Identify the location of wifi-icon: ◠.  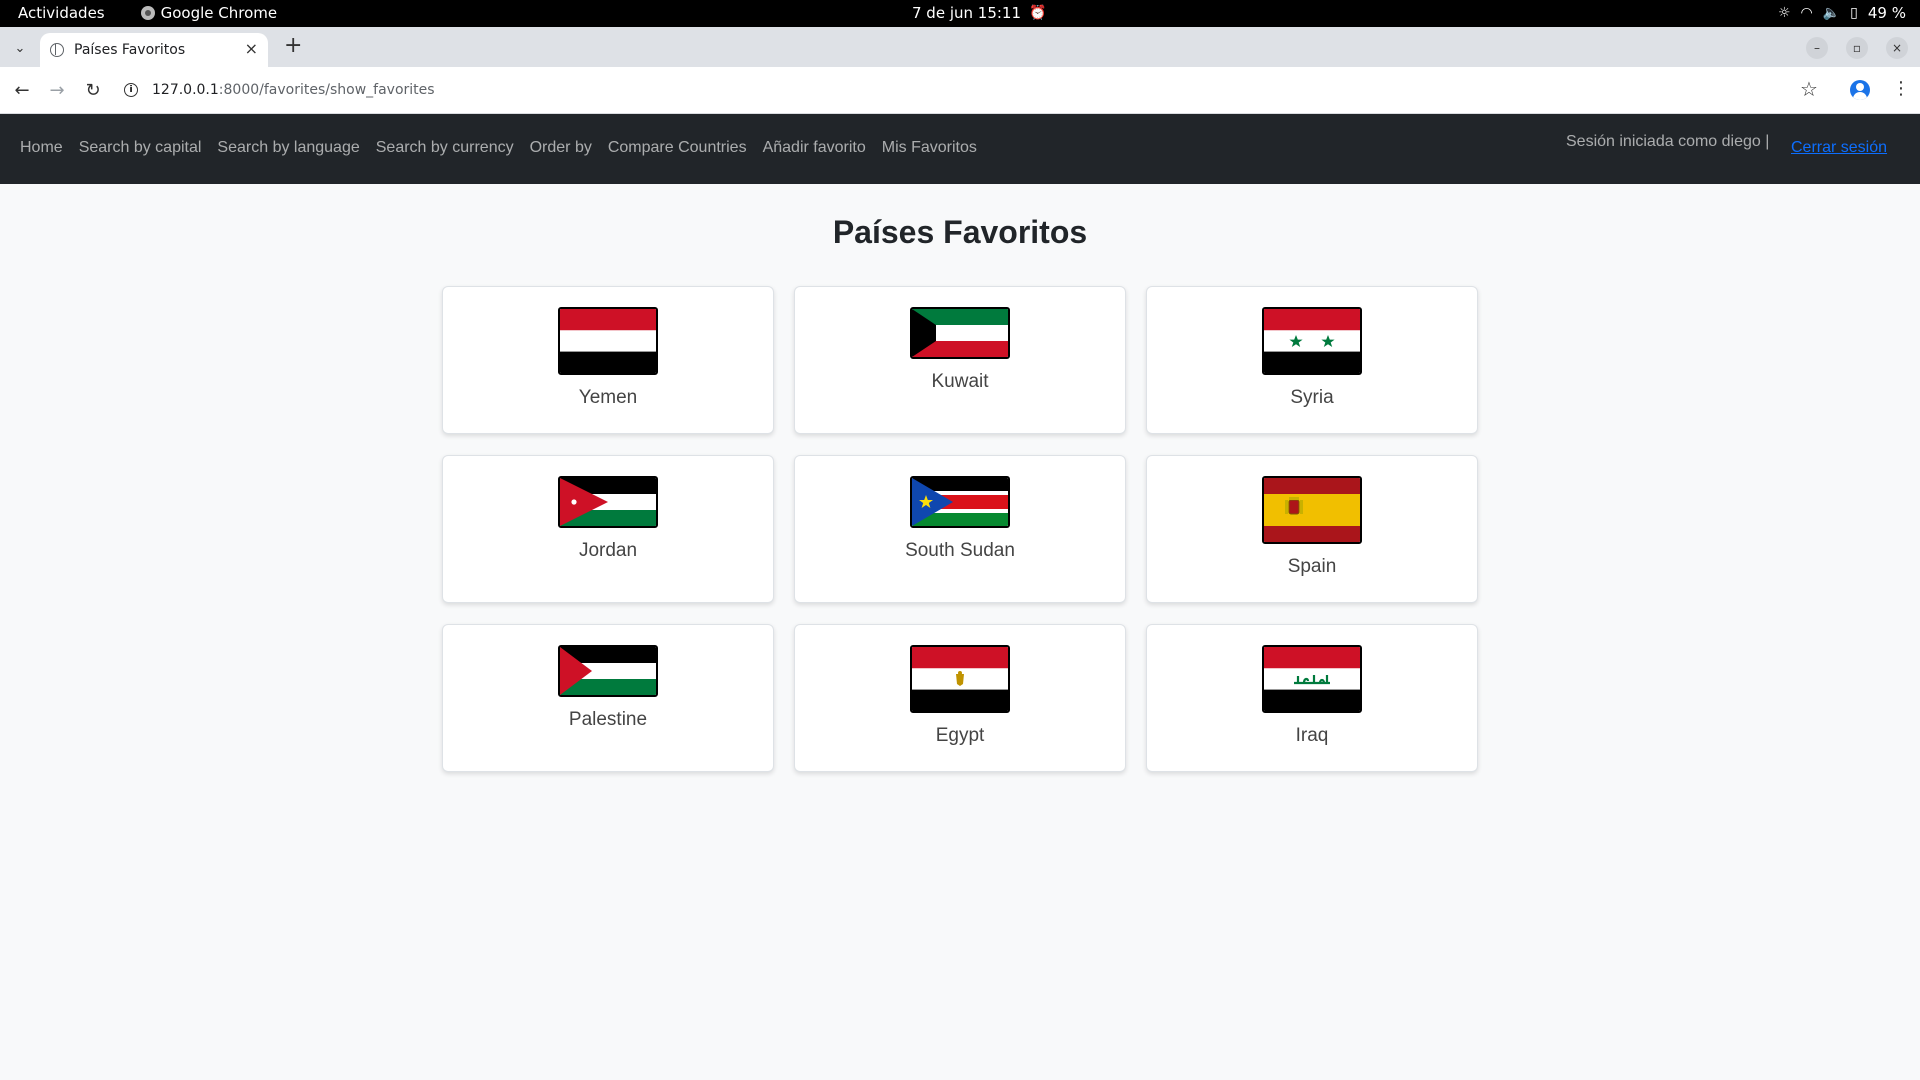
(1806, 13).